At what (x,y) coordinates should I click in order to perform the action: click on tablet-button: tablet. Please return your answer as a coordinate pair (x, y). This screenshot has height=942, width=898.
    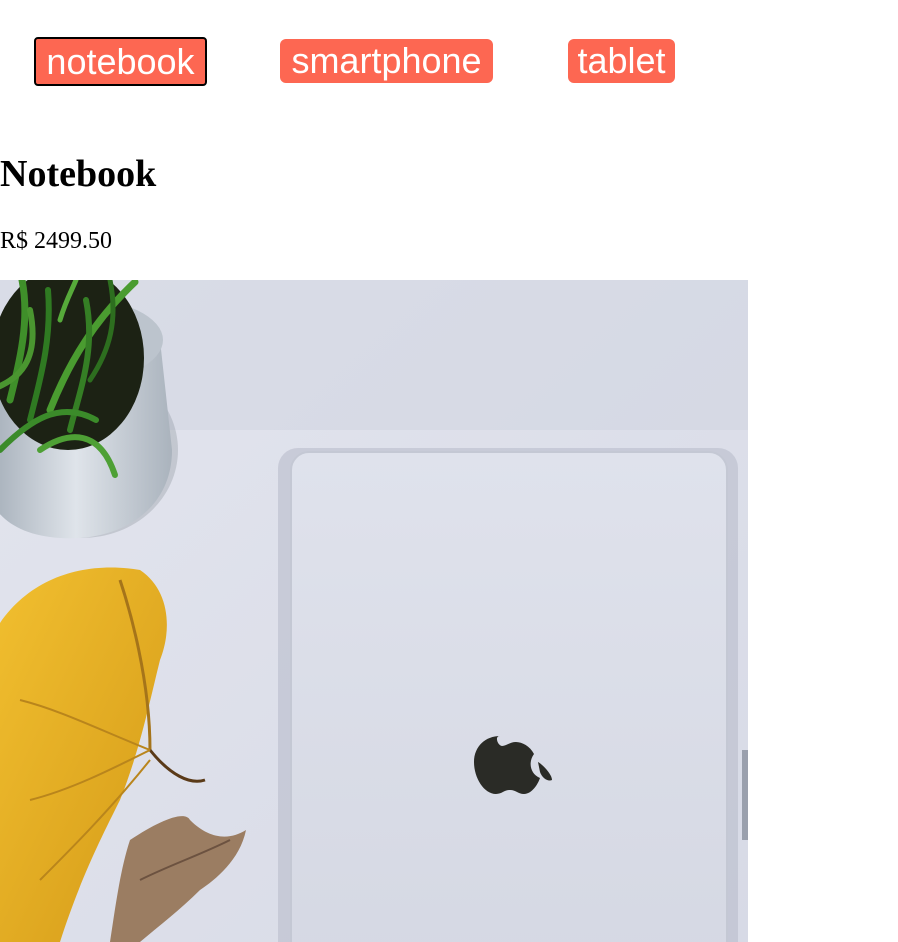
    Looking at the image, I should click on (621, 61).